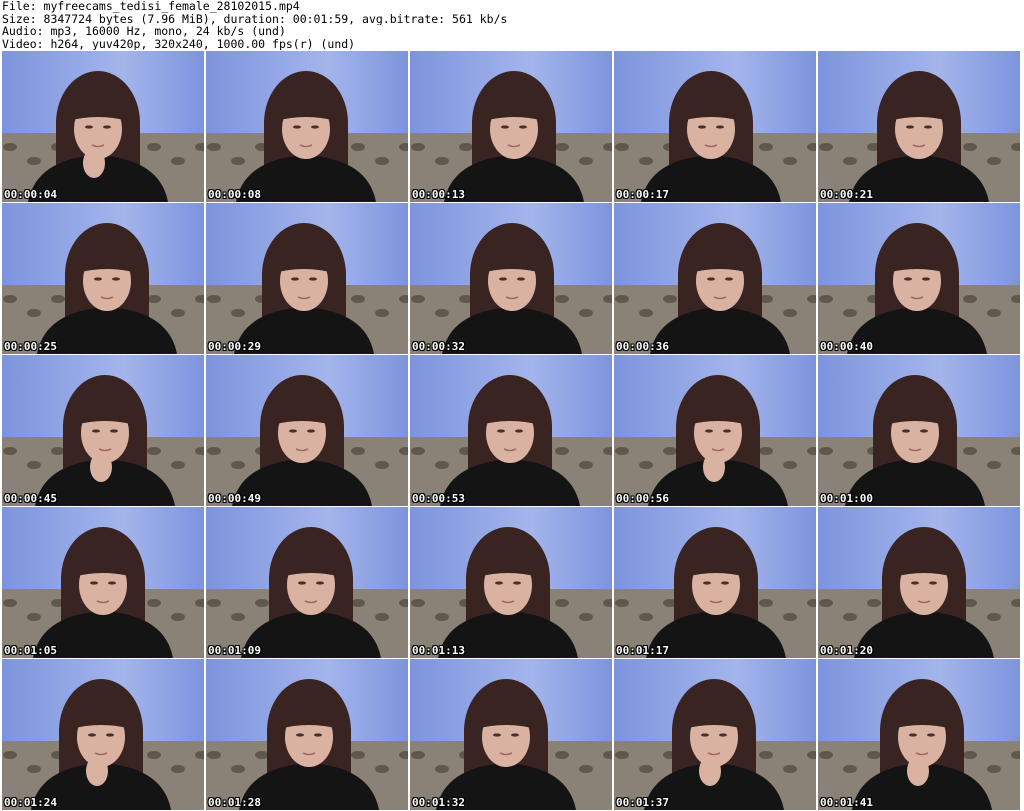 This screenshot has width=1024, height=811. I want to click on video-thumbnail: 00:00:56, so click(715, 430).